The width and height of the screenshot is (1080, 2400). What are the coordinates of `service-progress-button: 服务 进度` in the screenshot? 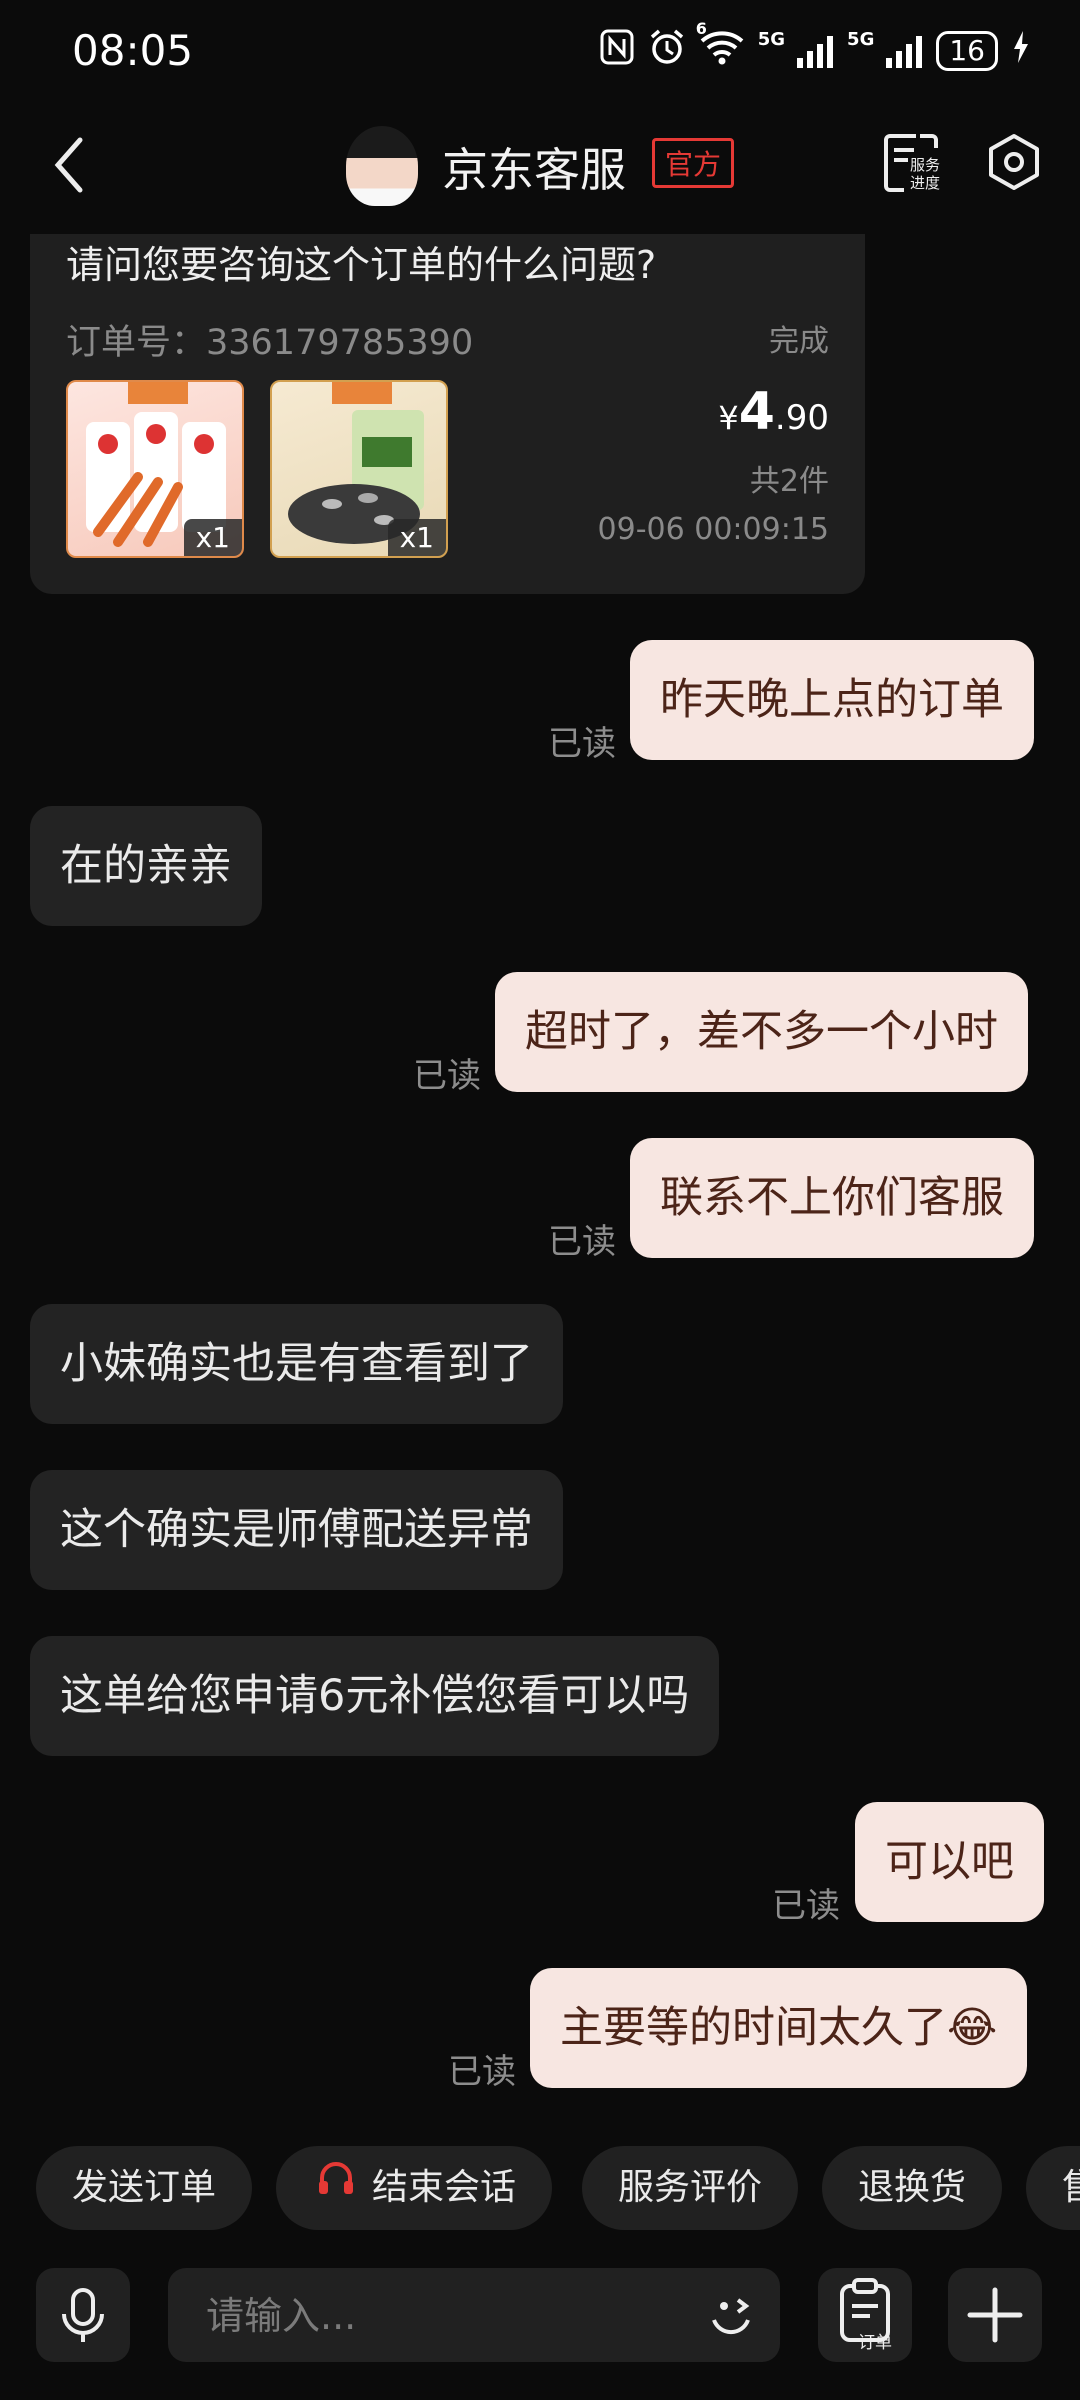 It's located at (912, 162).